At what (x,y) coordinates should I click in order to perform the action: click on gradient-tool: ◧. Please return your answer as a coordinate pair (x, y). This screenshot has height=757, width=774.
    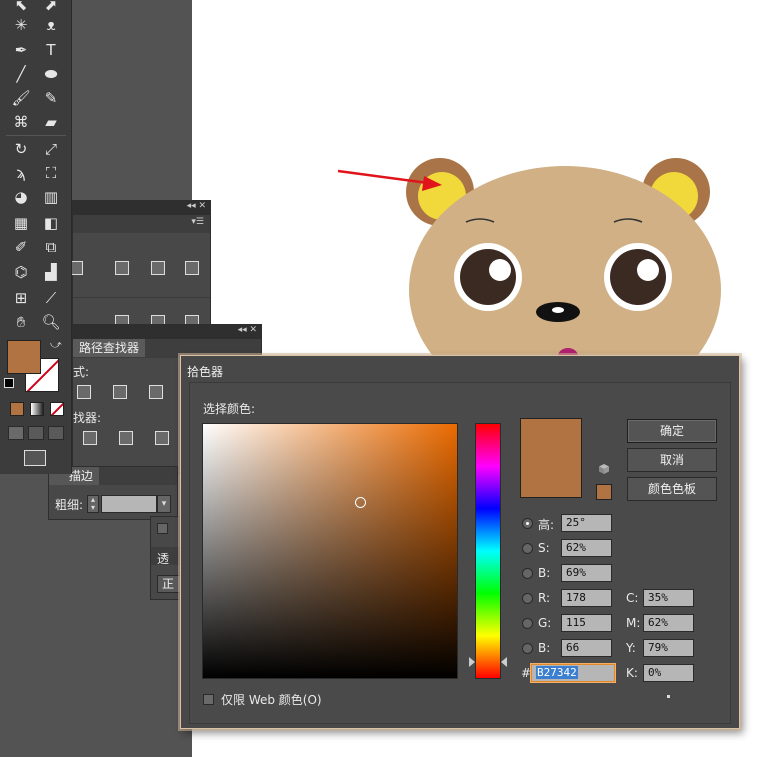
    Looking at the image, I should click on (51, 223).